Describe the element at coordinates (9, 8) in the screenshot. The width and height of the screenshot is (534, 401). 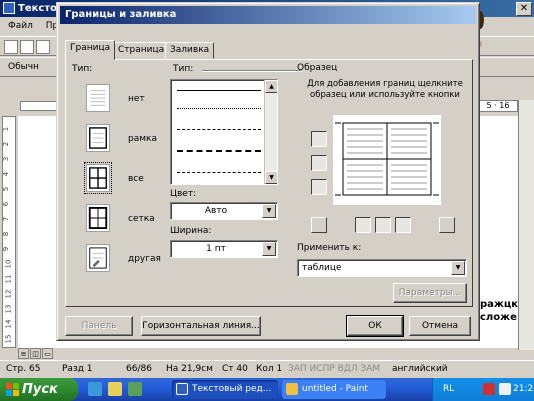
I see `word-app-icon` at that location.